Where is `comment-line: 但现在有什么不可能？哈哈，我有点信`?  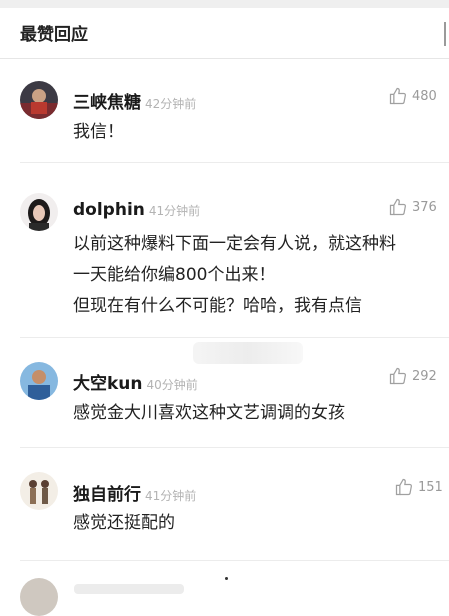
comment-line: 但现在有什么不可能？哈哈，我有点信 is located at coordinates (217, 306).